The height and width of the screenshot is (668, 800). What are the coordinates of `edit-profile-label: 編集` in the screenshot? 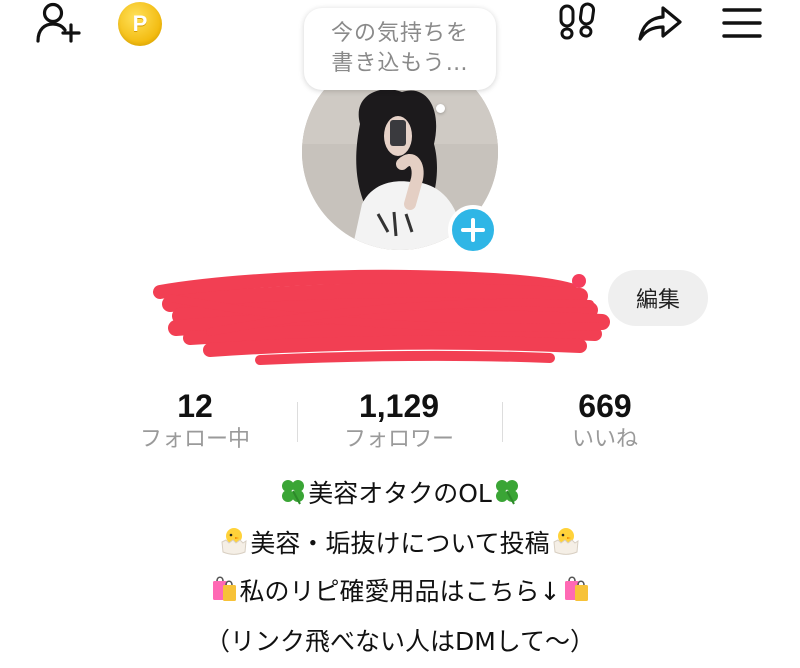 It's located at (657, 300).